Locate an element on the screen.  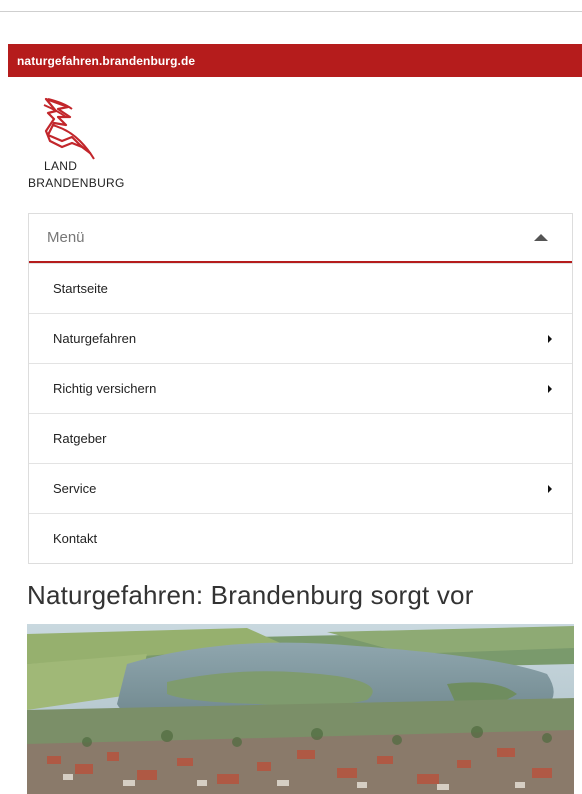
menu-item-kontakt: Kontakt is located at coordinates (300, 538).